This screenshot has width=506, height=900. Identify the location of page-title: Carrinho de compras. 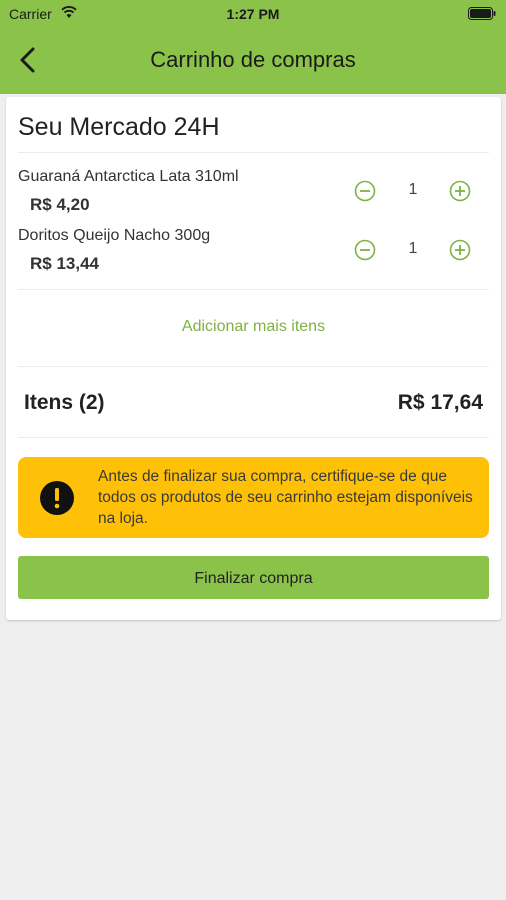
(253, 59).